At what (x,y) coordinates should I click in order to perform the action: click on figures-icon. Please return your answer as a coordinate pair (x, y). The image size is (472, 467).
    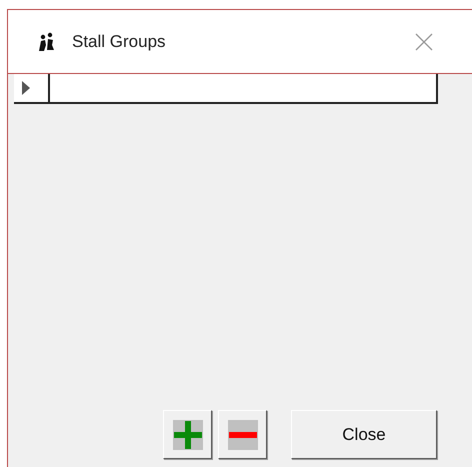
    Looking at the image, I should click on (46, 42).